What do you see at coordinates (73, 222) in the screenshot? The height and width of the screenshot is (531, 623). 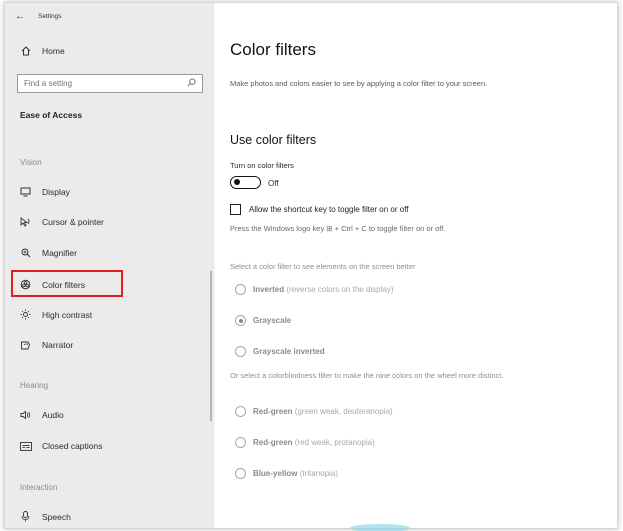 I see `sidebar-item-label: Cursor & pointer` at bounding box center [73, 222].